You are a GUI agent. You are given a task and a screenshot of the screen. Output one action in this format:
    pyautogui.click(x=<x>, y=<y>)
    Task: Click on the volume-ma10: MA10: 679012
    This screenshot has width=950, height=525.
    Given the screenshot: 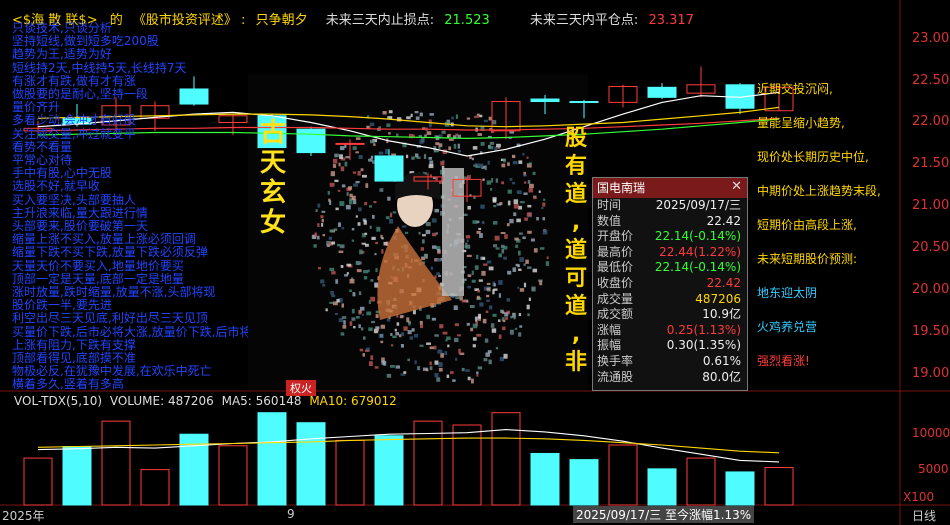 What is the action you would take?
    pyautogui.click(x=353, y=401)
    